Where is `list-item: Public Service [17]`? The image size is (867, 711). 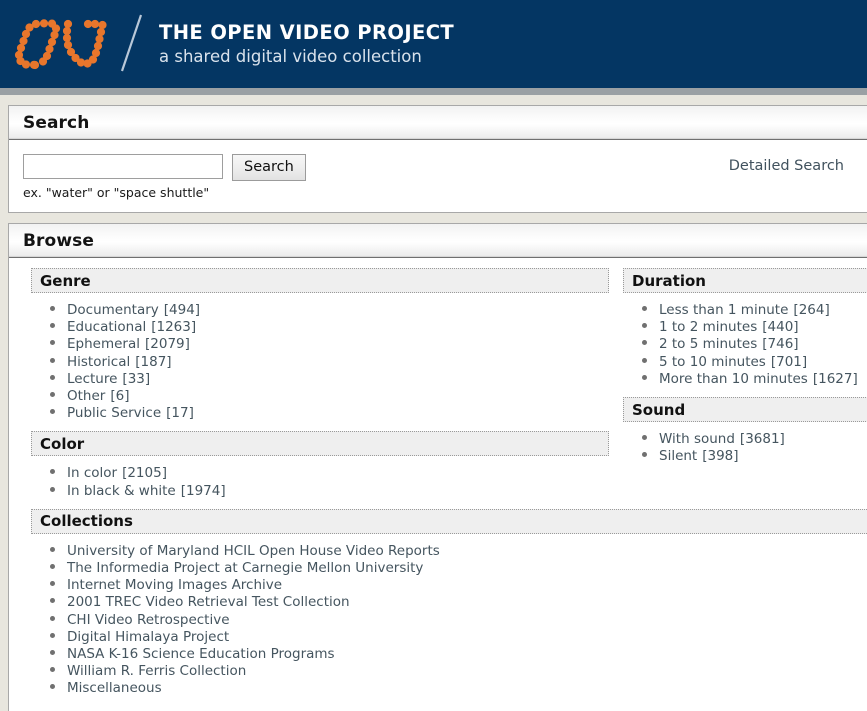
list-item: Public Service [17] is located at coordinates (338, 412).